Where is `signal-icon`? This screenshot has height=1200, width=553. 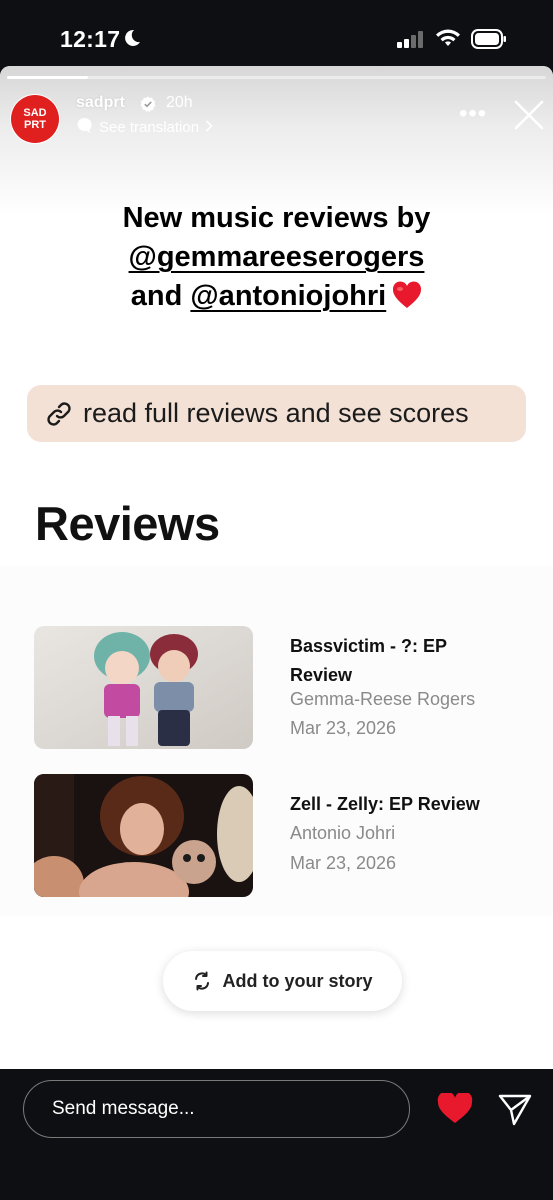
signal-icon is located at coordinates (411, 42).